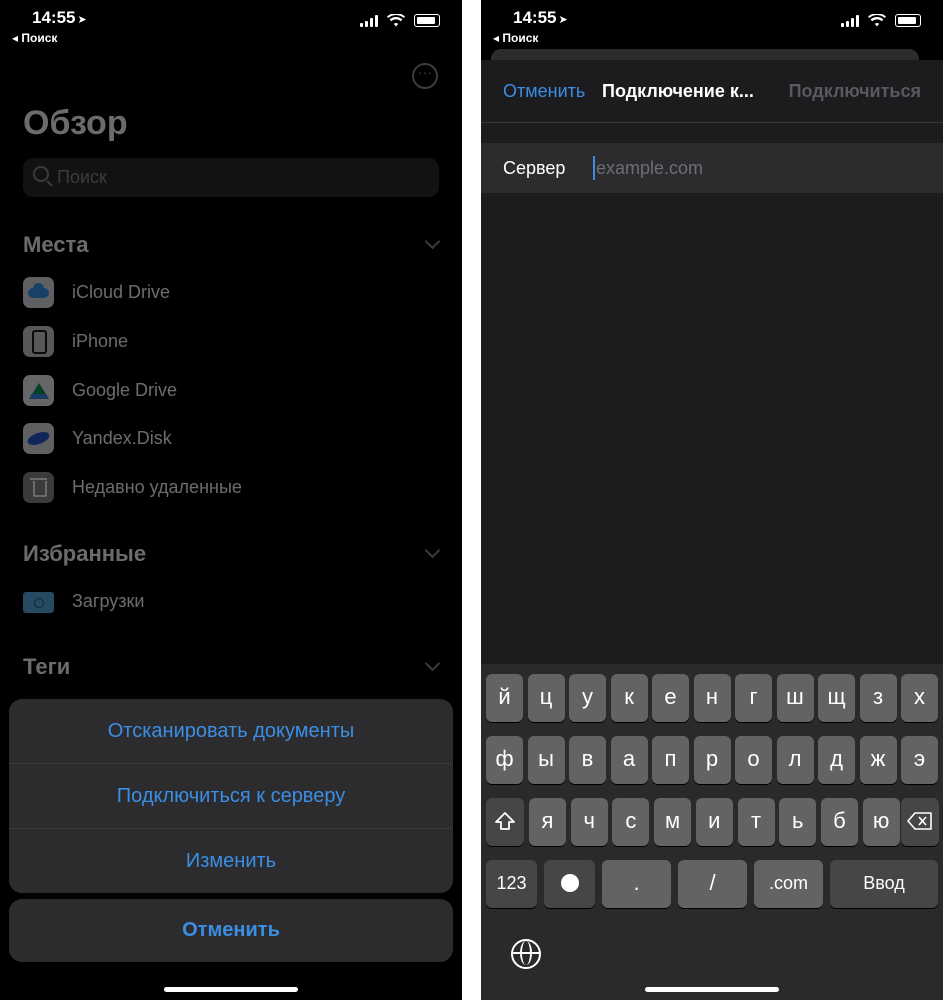  I want to click on key-ф: ф, so click(504, 760).